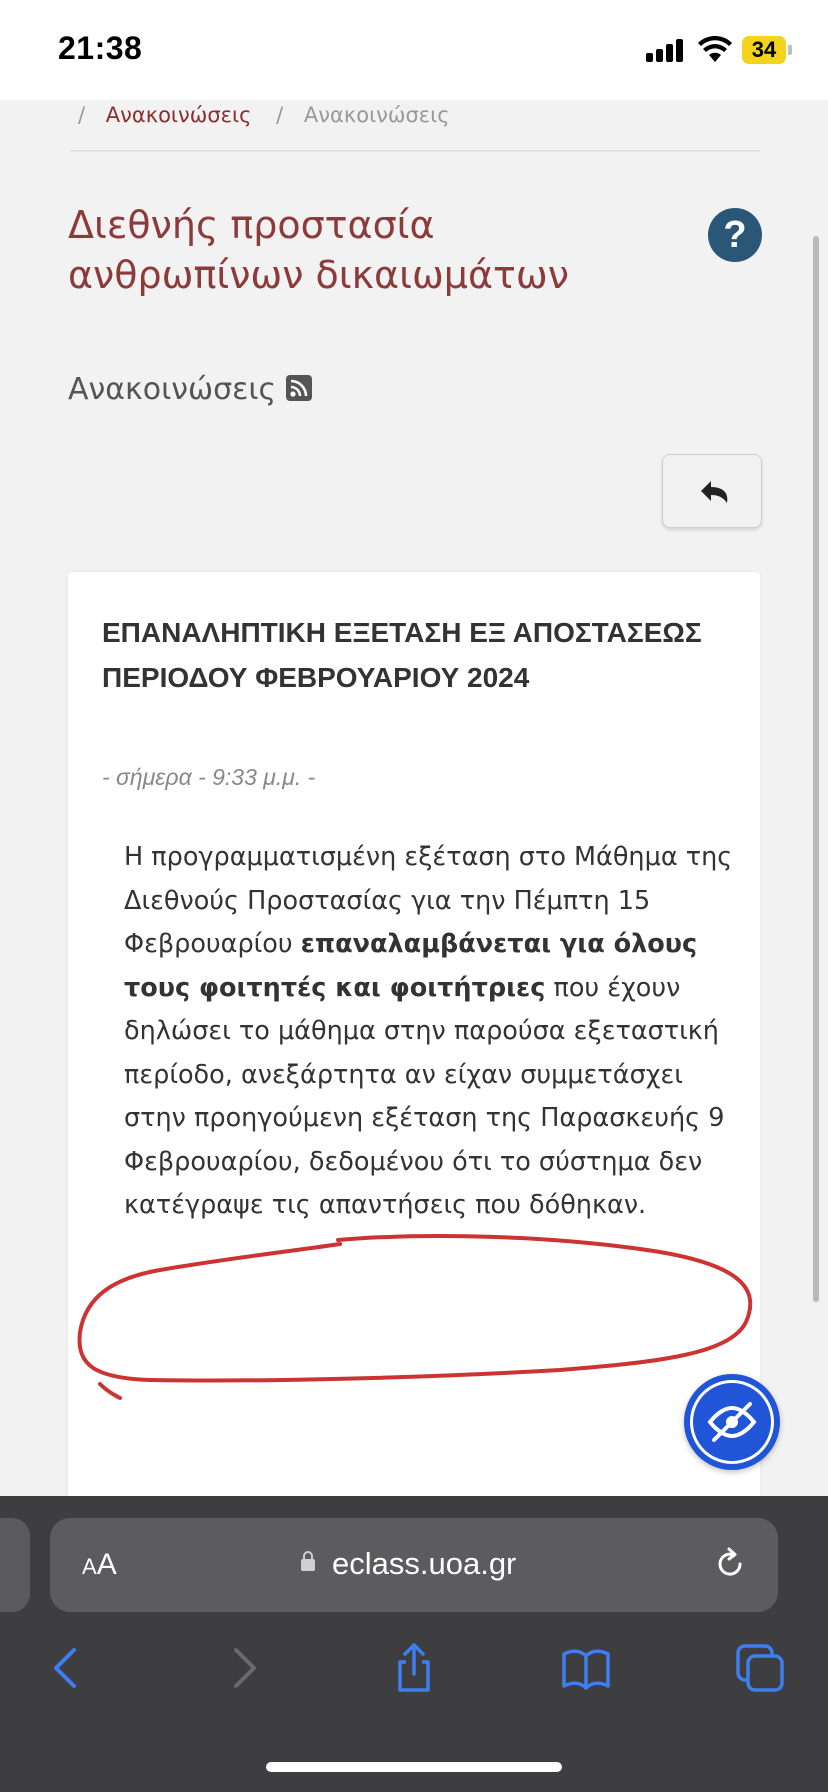 The height and width of the screenshot is (1792, 828). Describe the element at coordinates (376, 115) in the screenshot. I see `breadcrumb-current: Ανακοινώσεις` at that location.